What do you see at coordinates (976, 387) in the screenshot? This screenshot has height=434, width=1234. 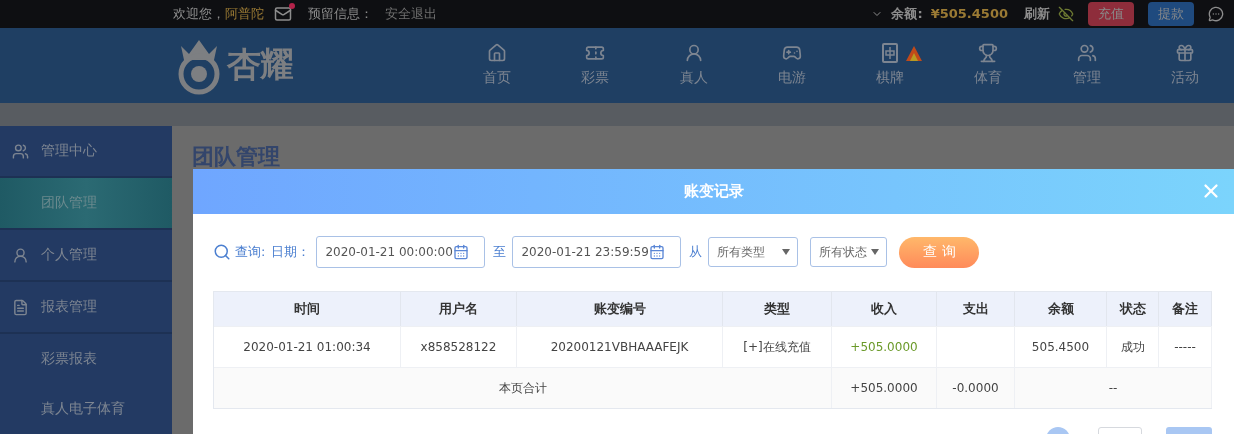 I see `total-expense: -0.0000` at bounding box center [976, 387].